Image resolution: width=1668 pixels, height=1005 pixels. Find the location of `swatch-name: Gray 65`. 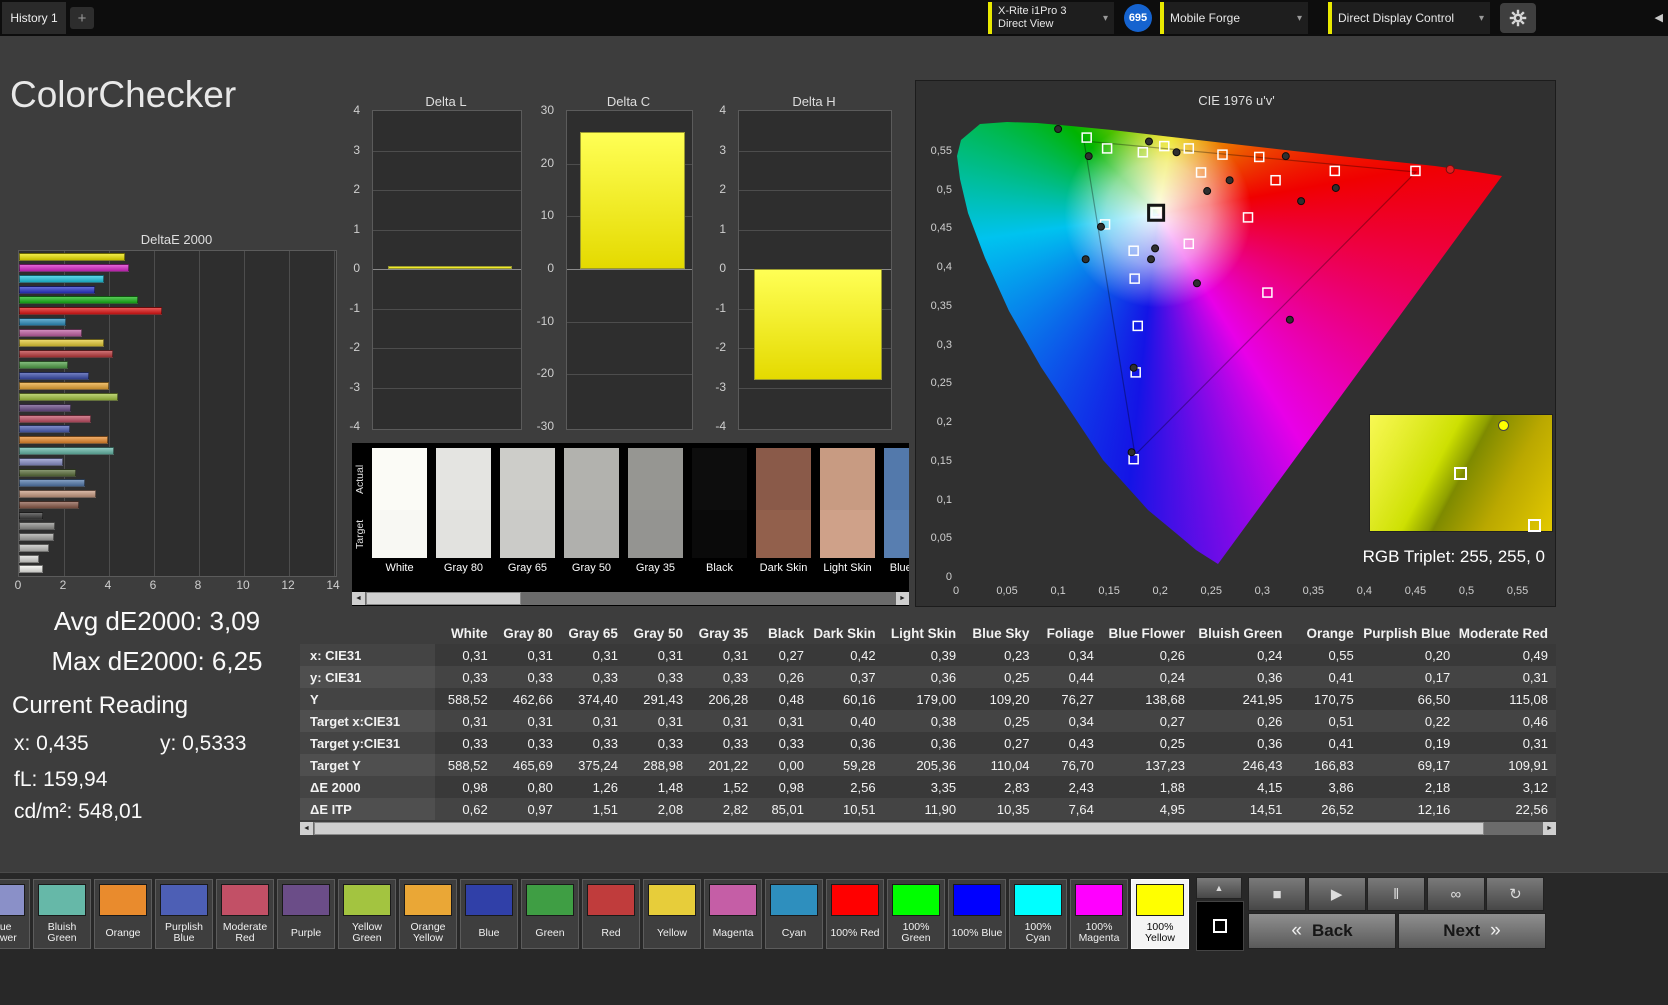

swatch-name: Gray 65 is located at coordinates (527, 568).